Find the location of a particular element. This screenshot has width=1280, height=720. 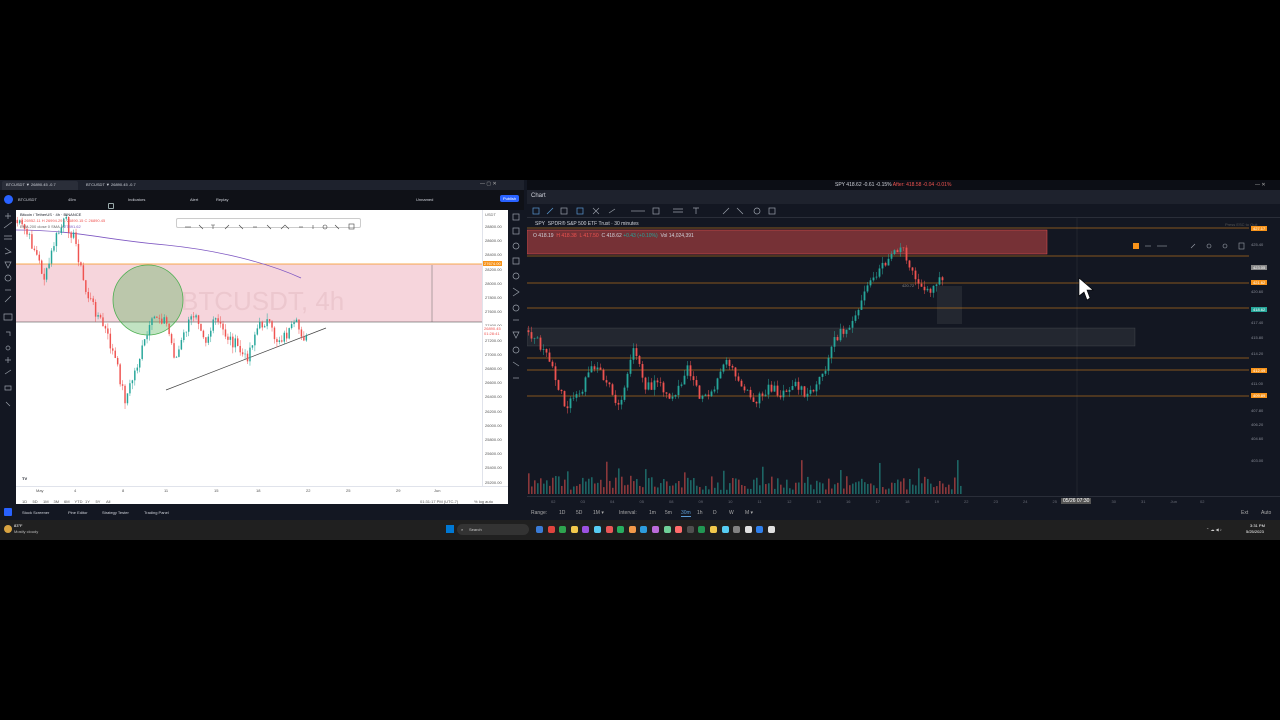

alert-button: Alert is located at coordinates (194, 199).